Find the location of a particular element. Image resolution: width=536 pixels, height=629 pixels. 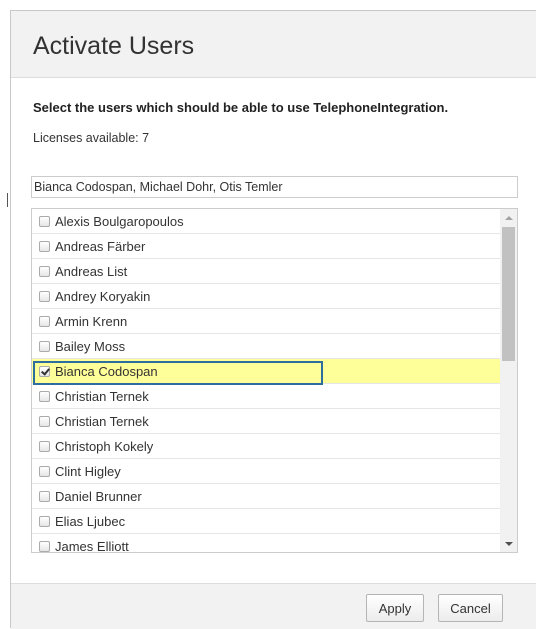

user-name: Christoph Kokely is located at coordinates (104, 446).